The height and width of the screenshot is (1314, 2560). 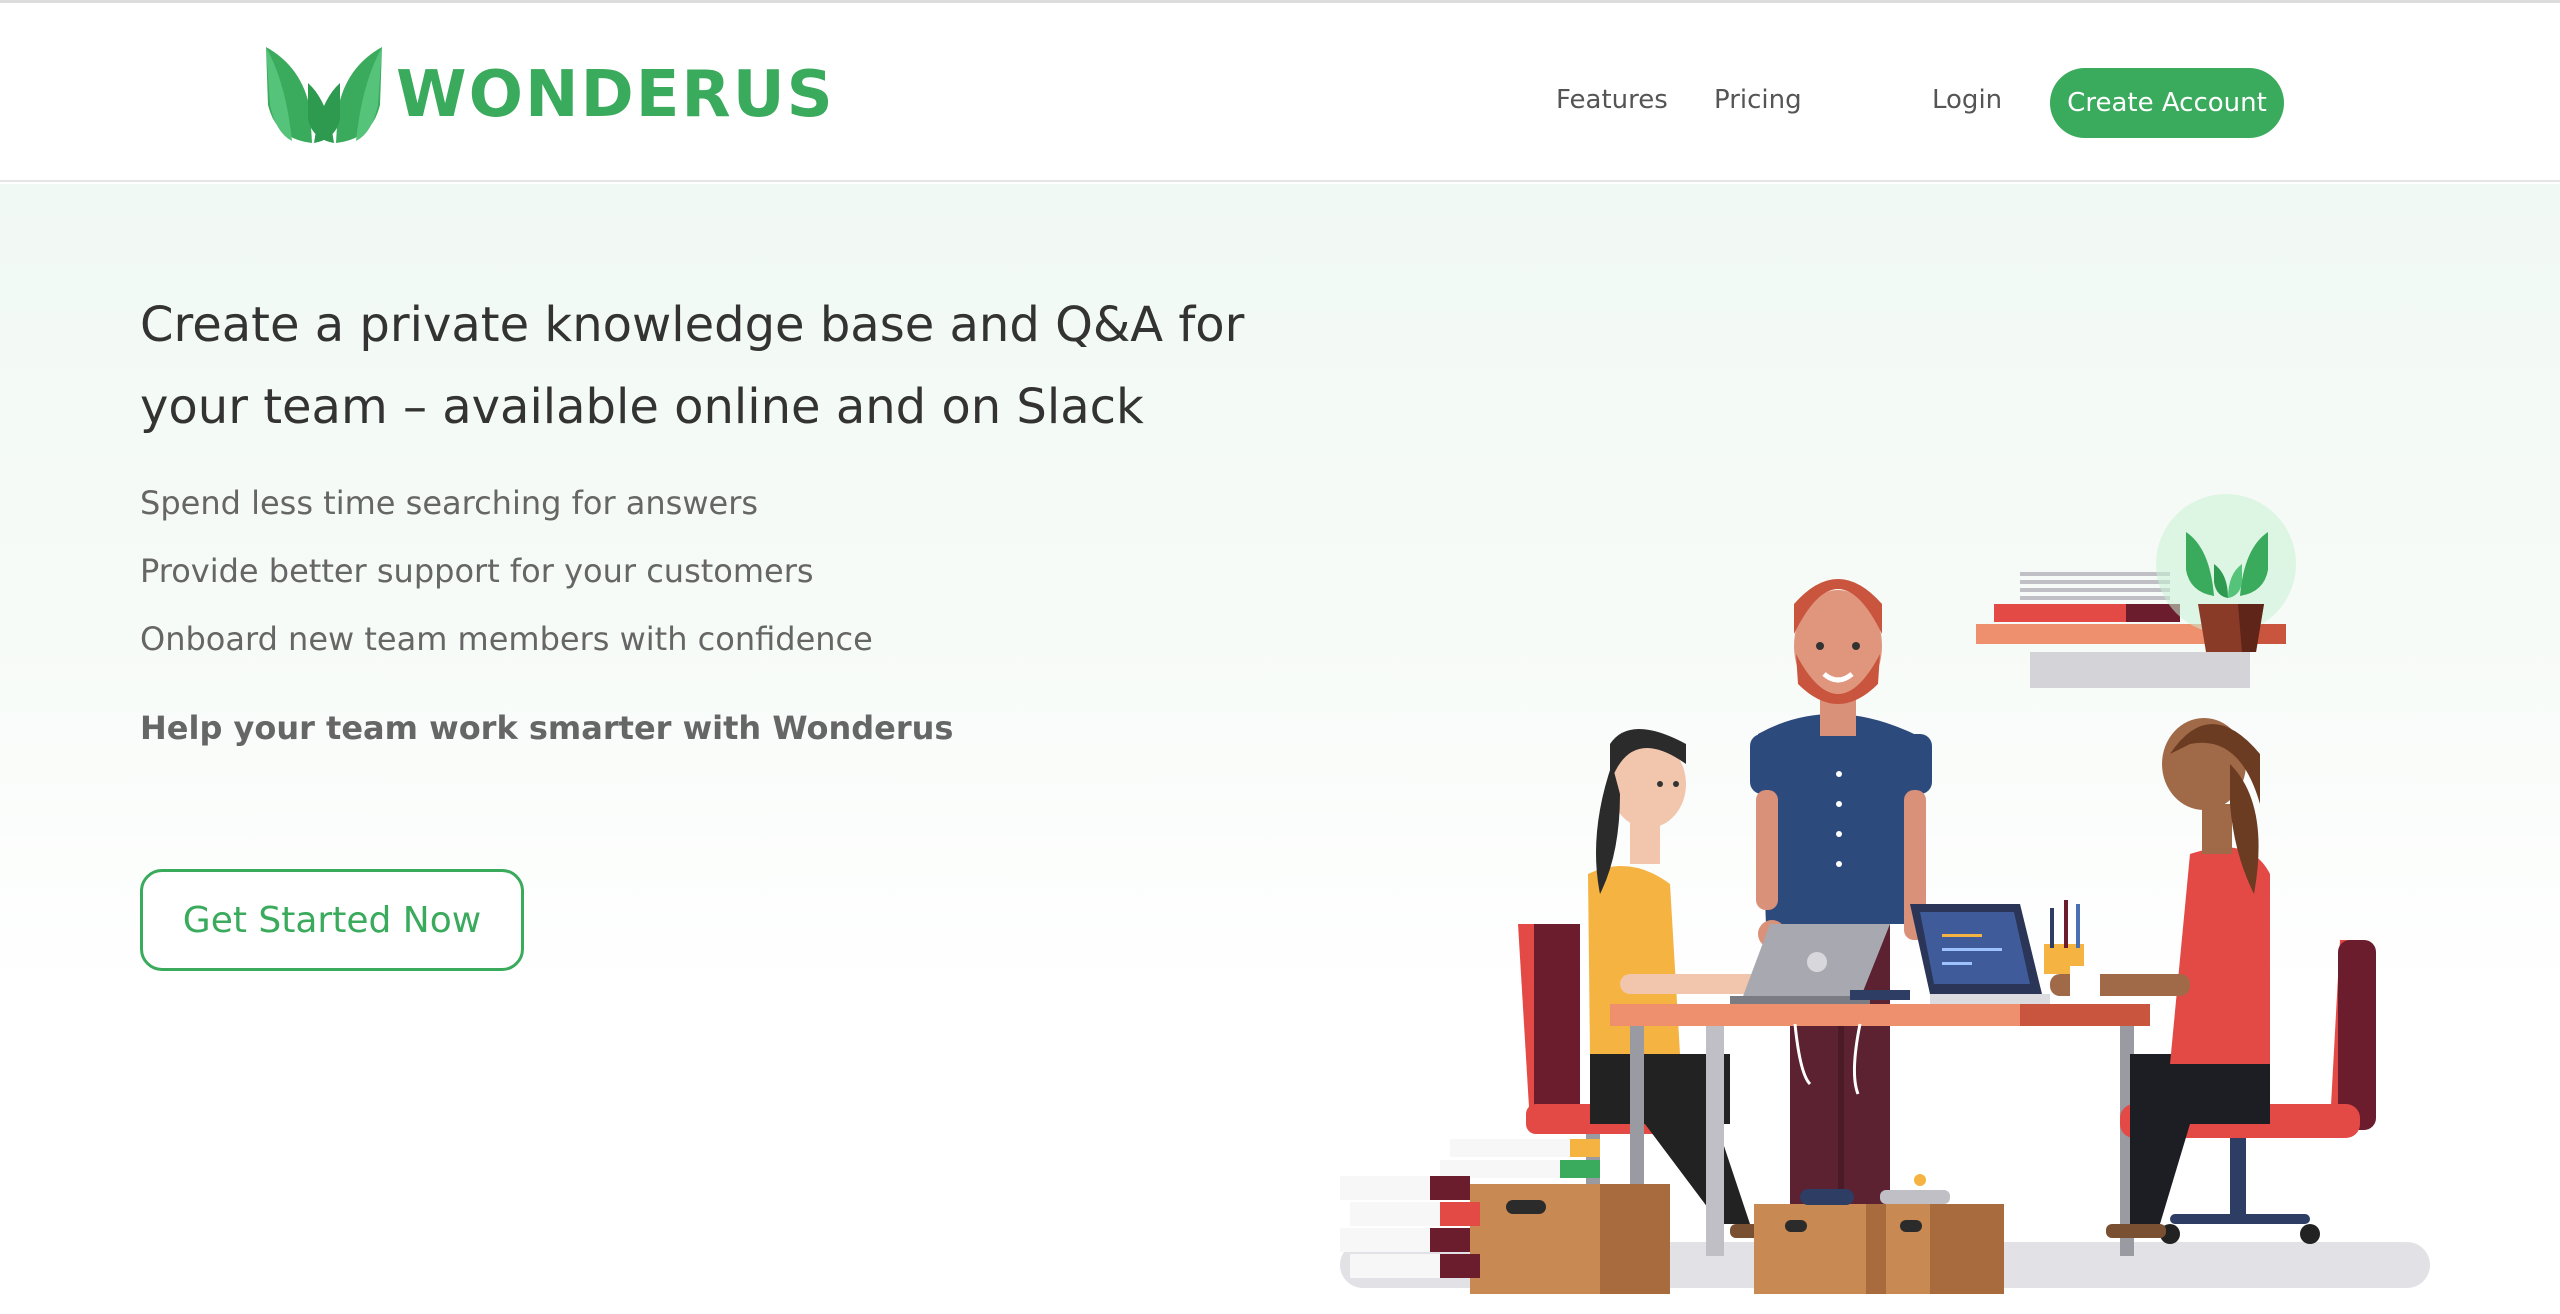 What do you see at coordinates (1612, 100) in the screenshot?
I see `nav-features-link: Features` at bounding box center [1612, 100].